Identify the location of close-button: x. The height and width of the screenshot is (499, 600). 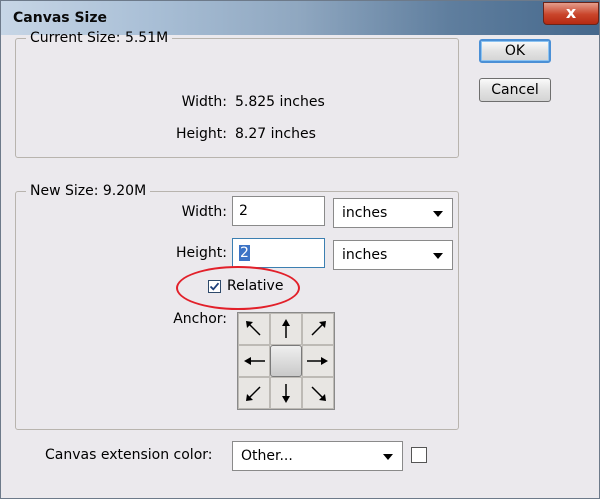
(571, 13).